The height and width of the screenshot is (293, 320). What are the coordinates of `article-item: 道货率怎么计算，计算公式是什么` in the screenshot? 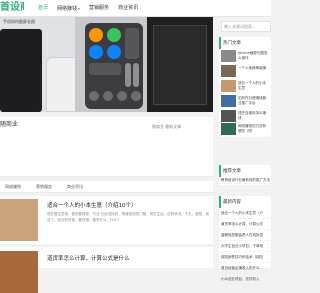 It's located at (106, 270).